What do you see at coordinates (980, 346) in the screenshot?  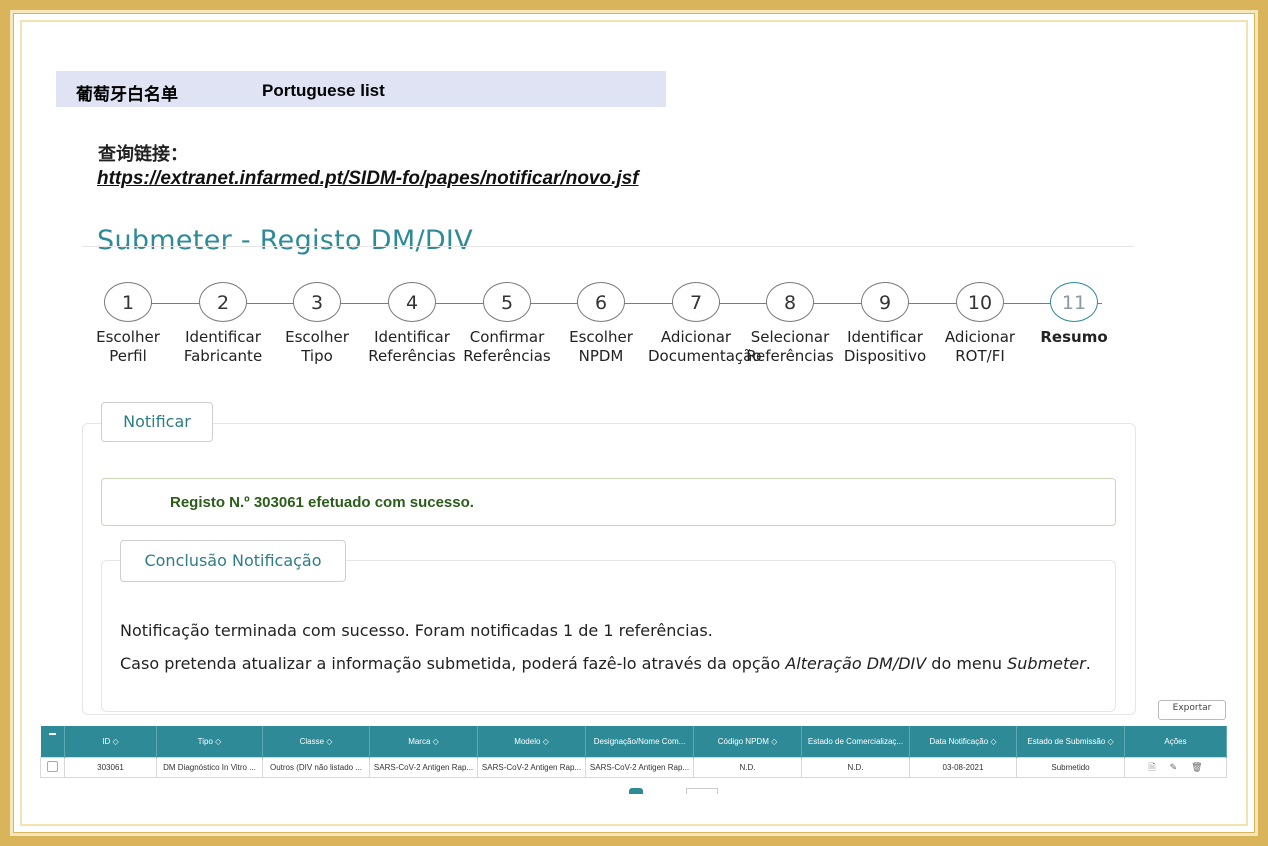 I see `step-label: Adicionar ROT/FI` at bounding box center [980, 346].